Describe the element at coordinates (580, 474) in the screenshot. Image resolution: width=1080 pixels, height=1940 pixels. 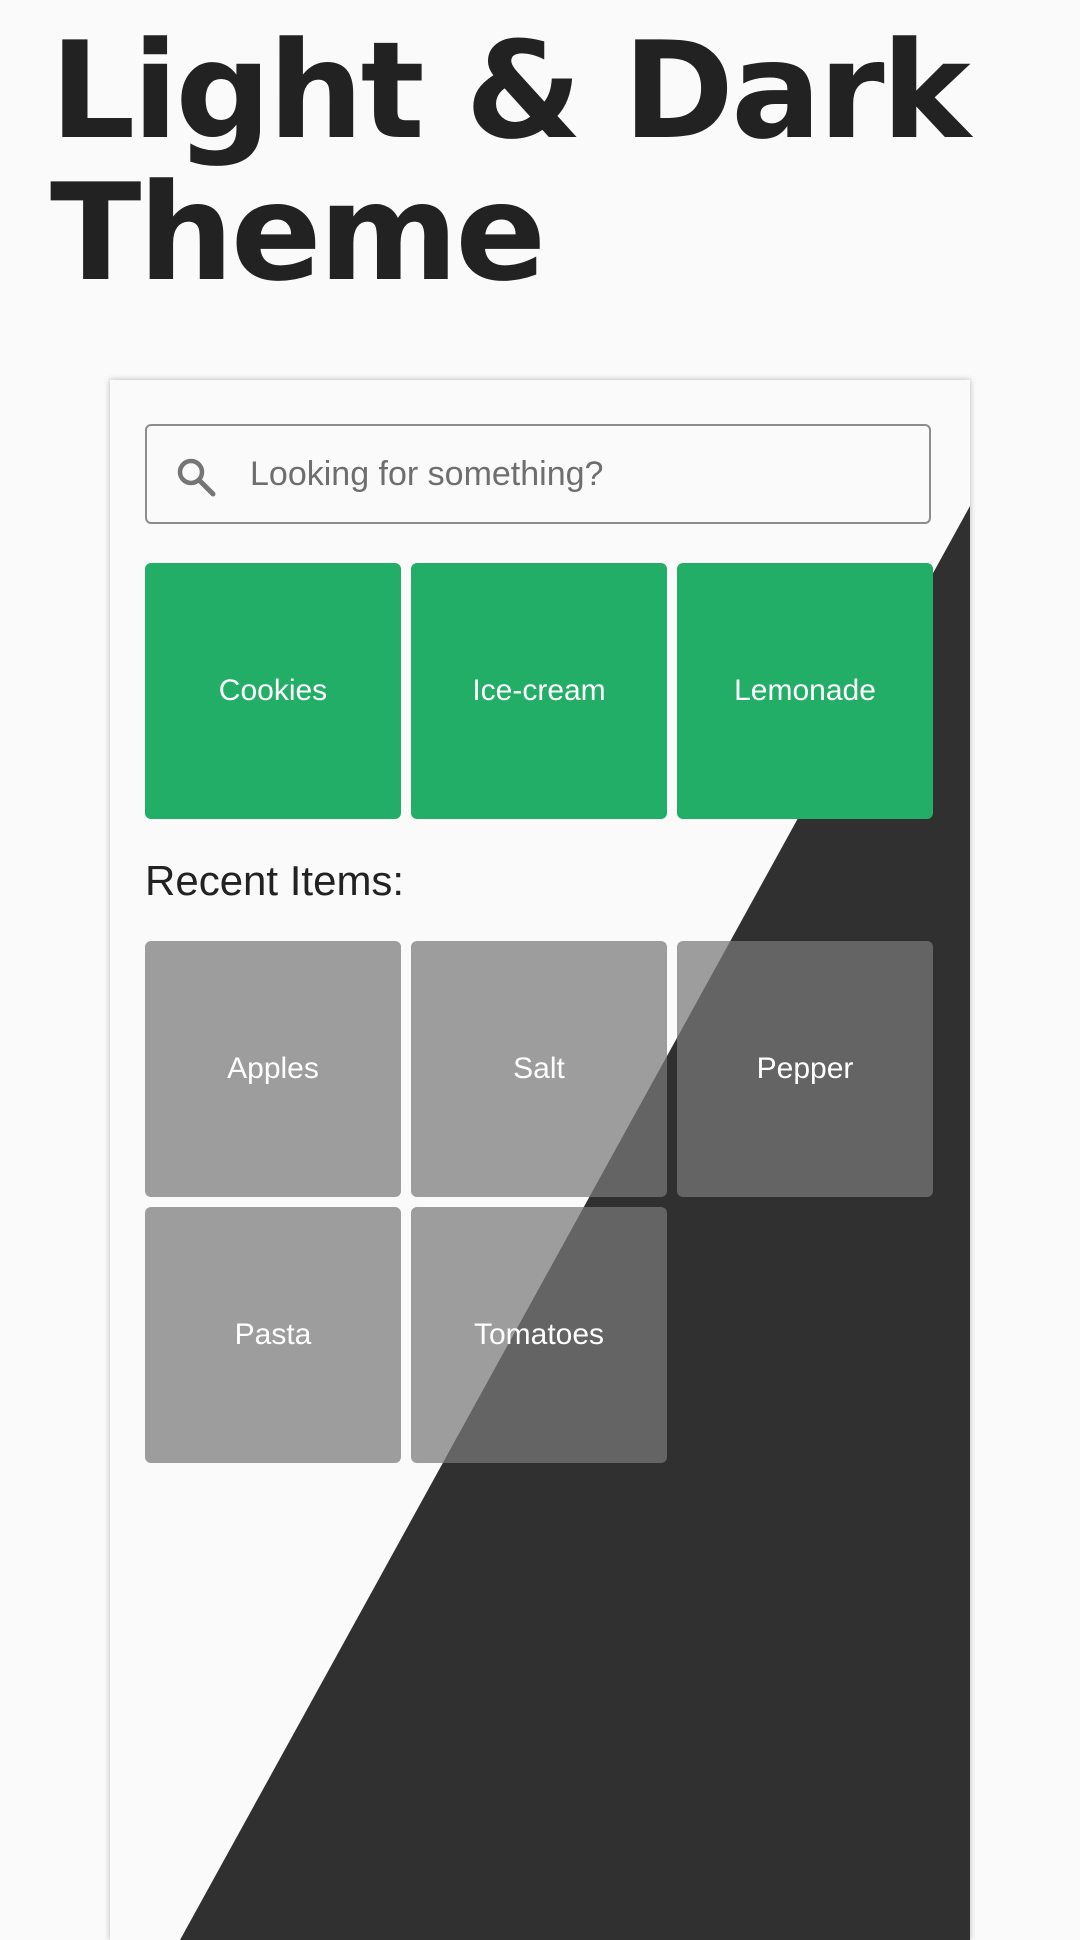
I see `search-input` at that location.